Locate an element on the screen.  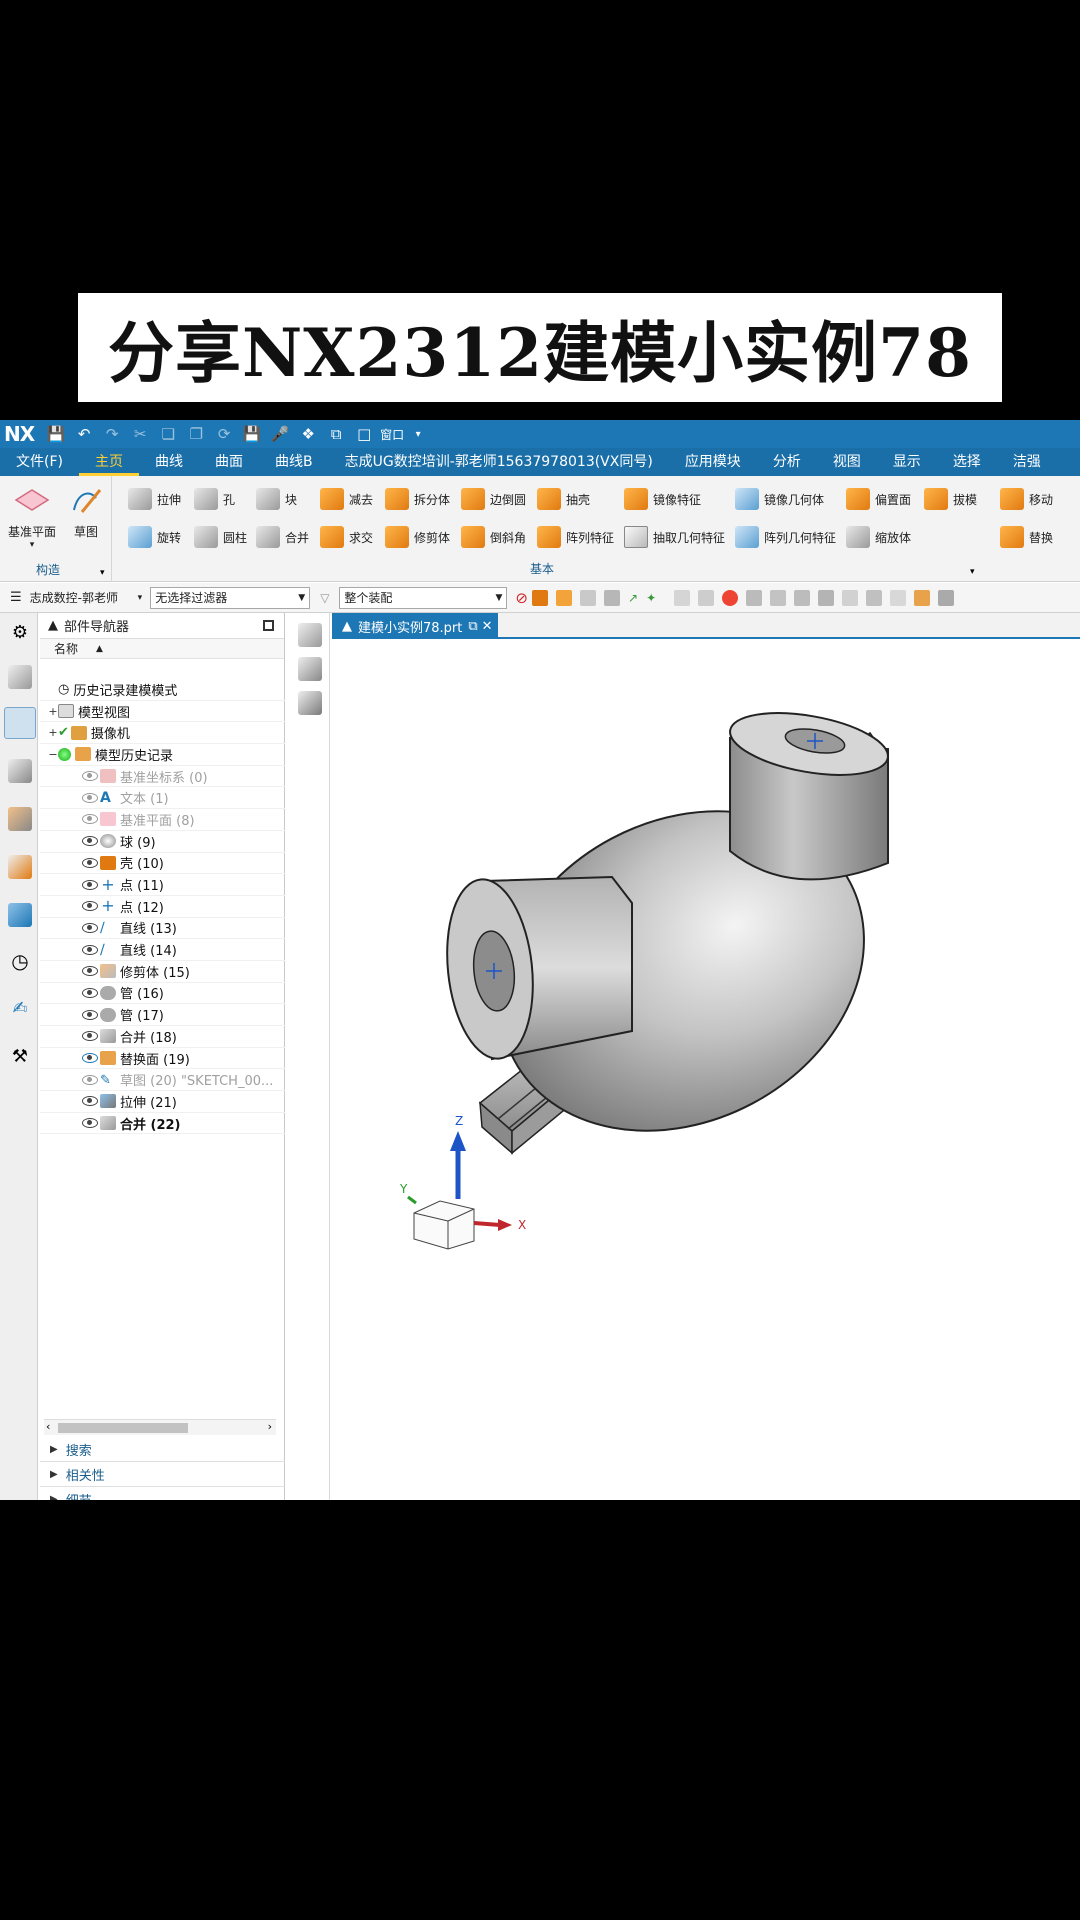
save-all-icon: 💾 is located at coordinates (252, 434).